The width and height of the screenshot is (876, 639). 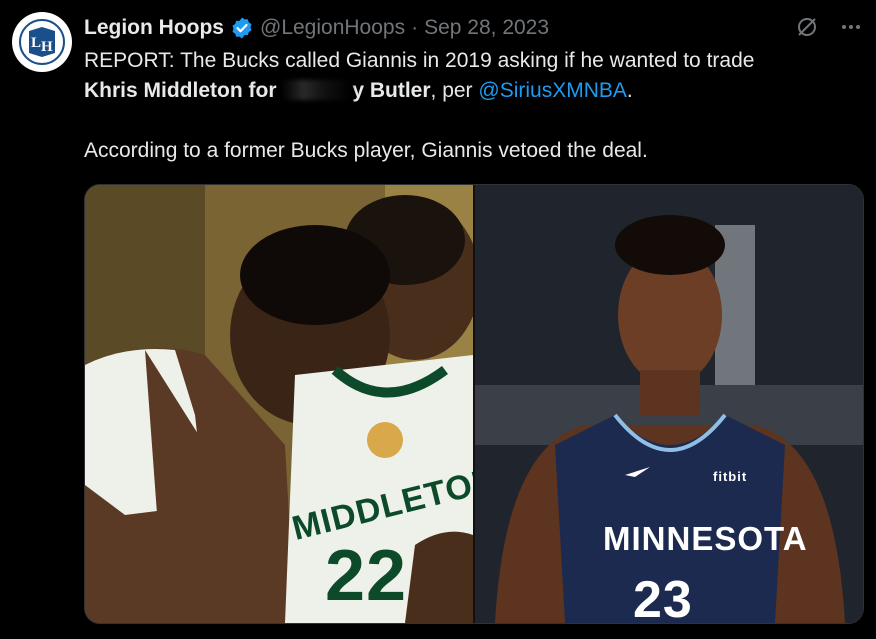 What do you see at coordinates (807, 27) in the screenshot?
I see `grok-icon` at bounding box center [807, 27].